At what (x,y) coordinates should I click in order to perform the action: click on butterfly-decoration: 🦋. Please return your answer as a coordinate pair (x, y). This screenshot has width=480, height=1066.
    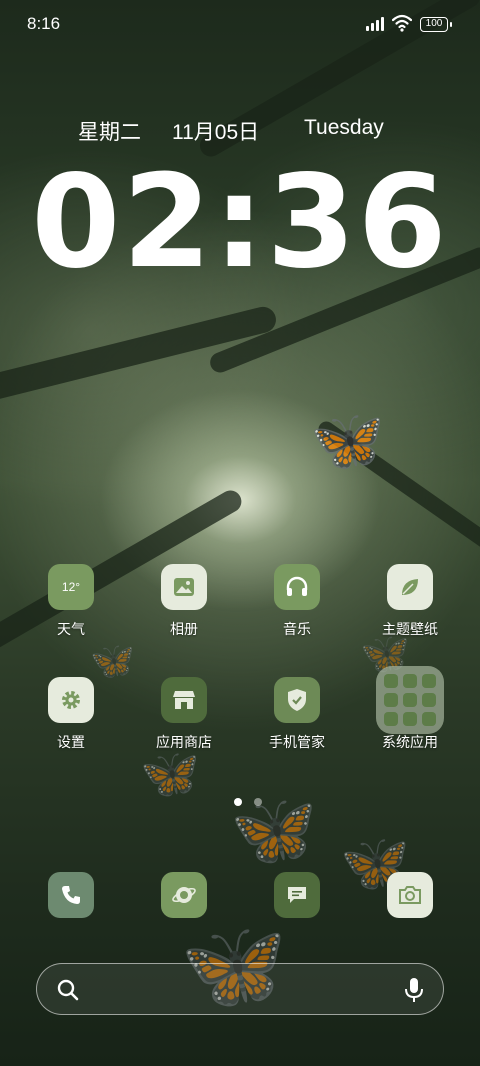
    Looking at the image, I should click on (347, 440).